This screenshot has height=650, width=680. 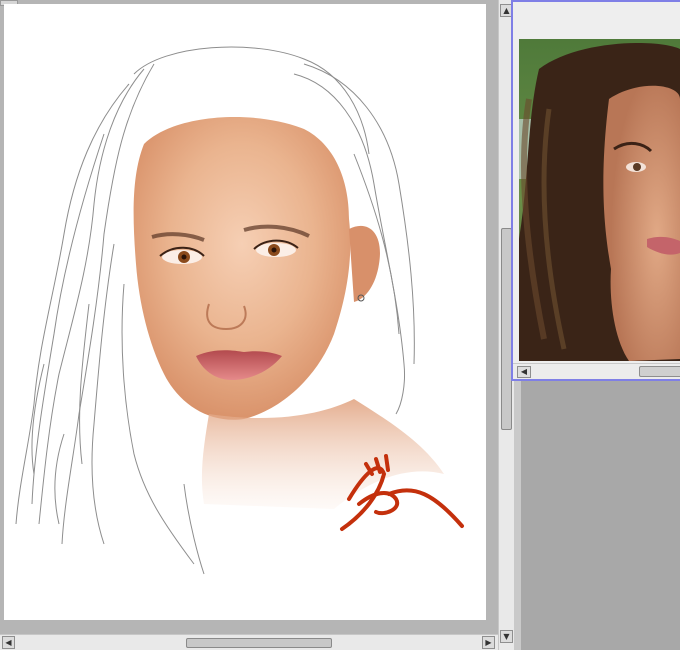 I want to click on scroll-right-icon: ▶, so click(x=488, y=642).